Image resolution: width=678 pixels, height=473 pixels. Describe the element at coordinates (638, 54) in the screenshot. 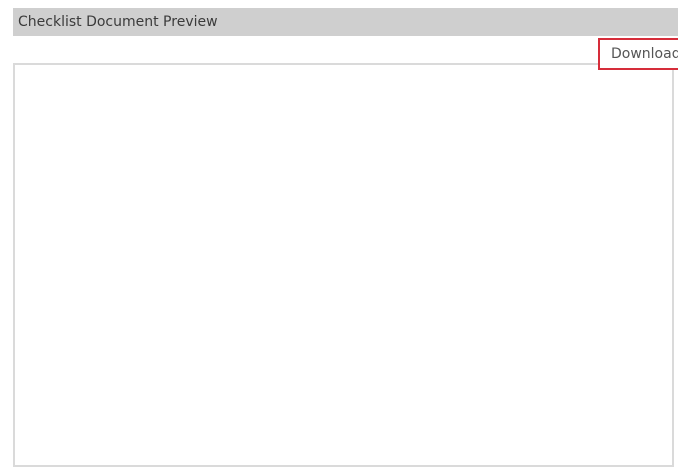

I see `download-button: Download` at that location.